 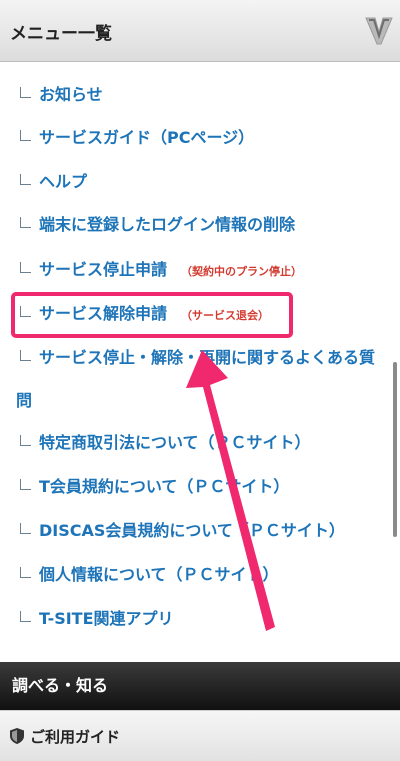 What do you see at coordinates (207, 357) in the screenshot?
I see `menu-item-label: サービス停止・解除・再開に関するよくある質` at bounding box center [207, 357].